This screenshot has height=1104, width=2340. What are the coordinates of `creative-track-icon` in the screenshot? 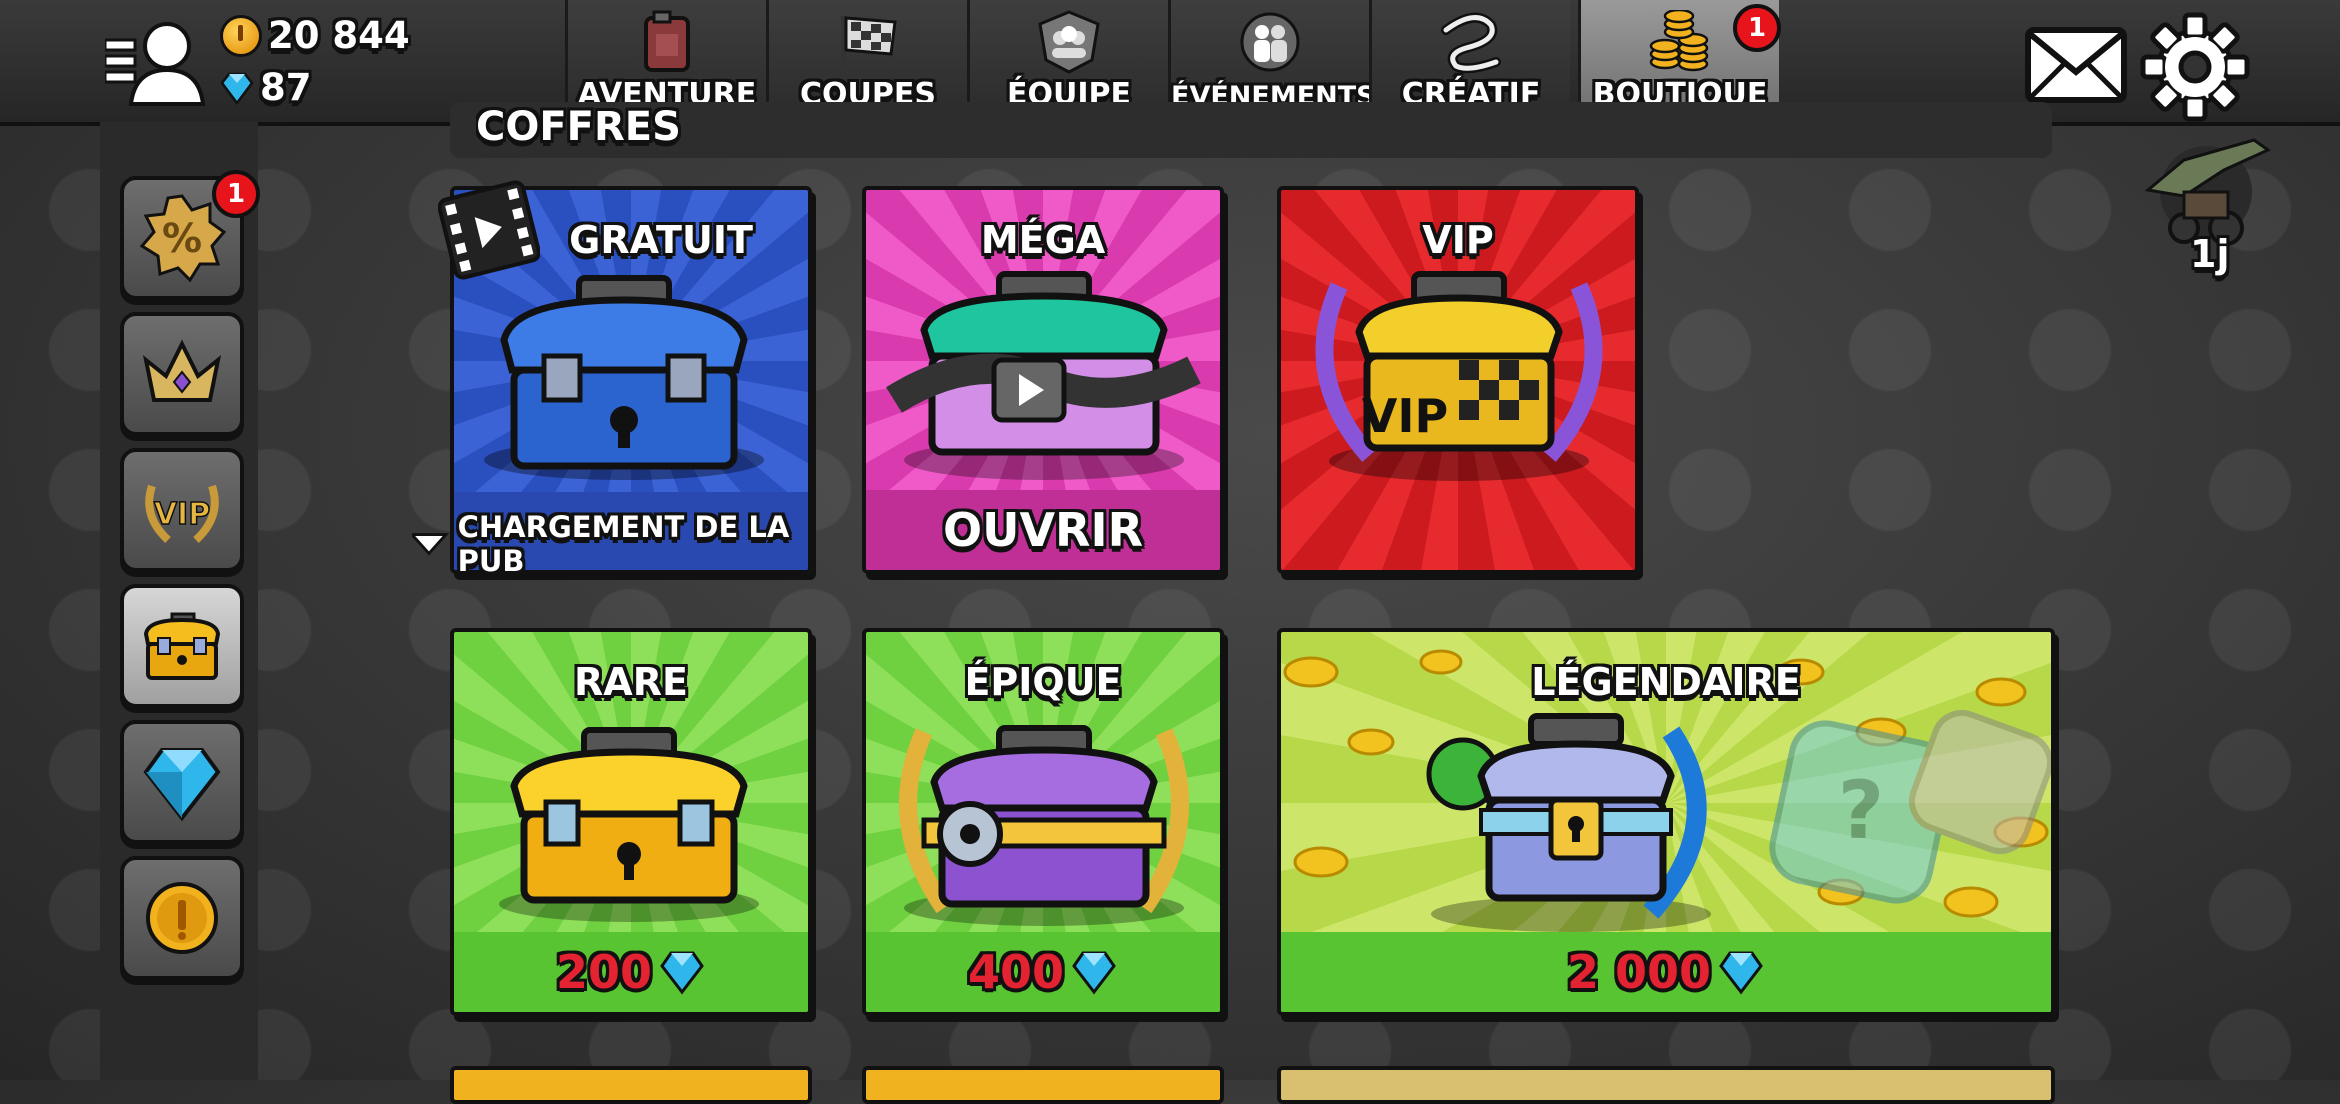 It's located at (1471, 43).